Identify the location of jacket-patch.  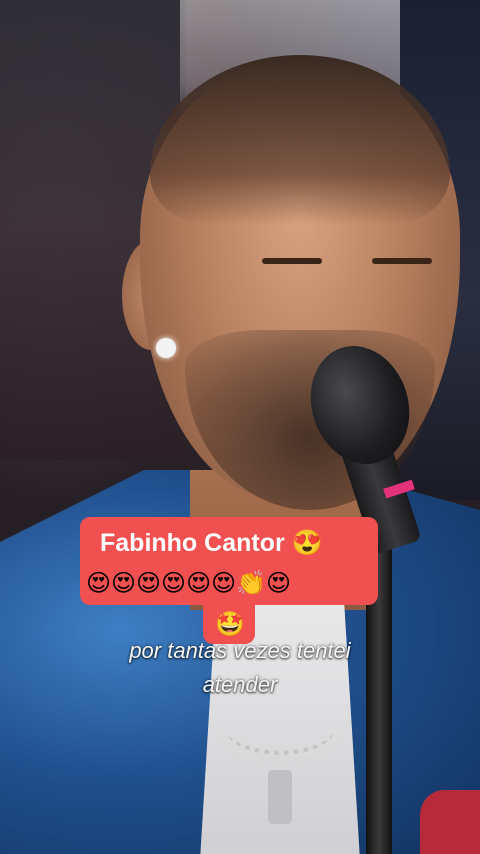
(450, 822).